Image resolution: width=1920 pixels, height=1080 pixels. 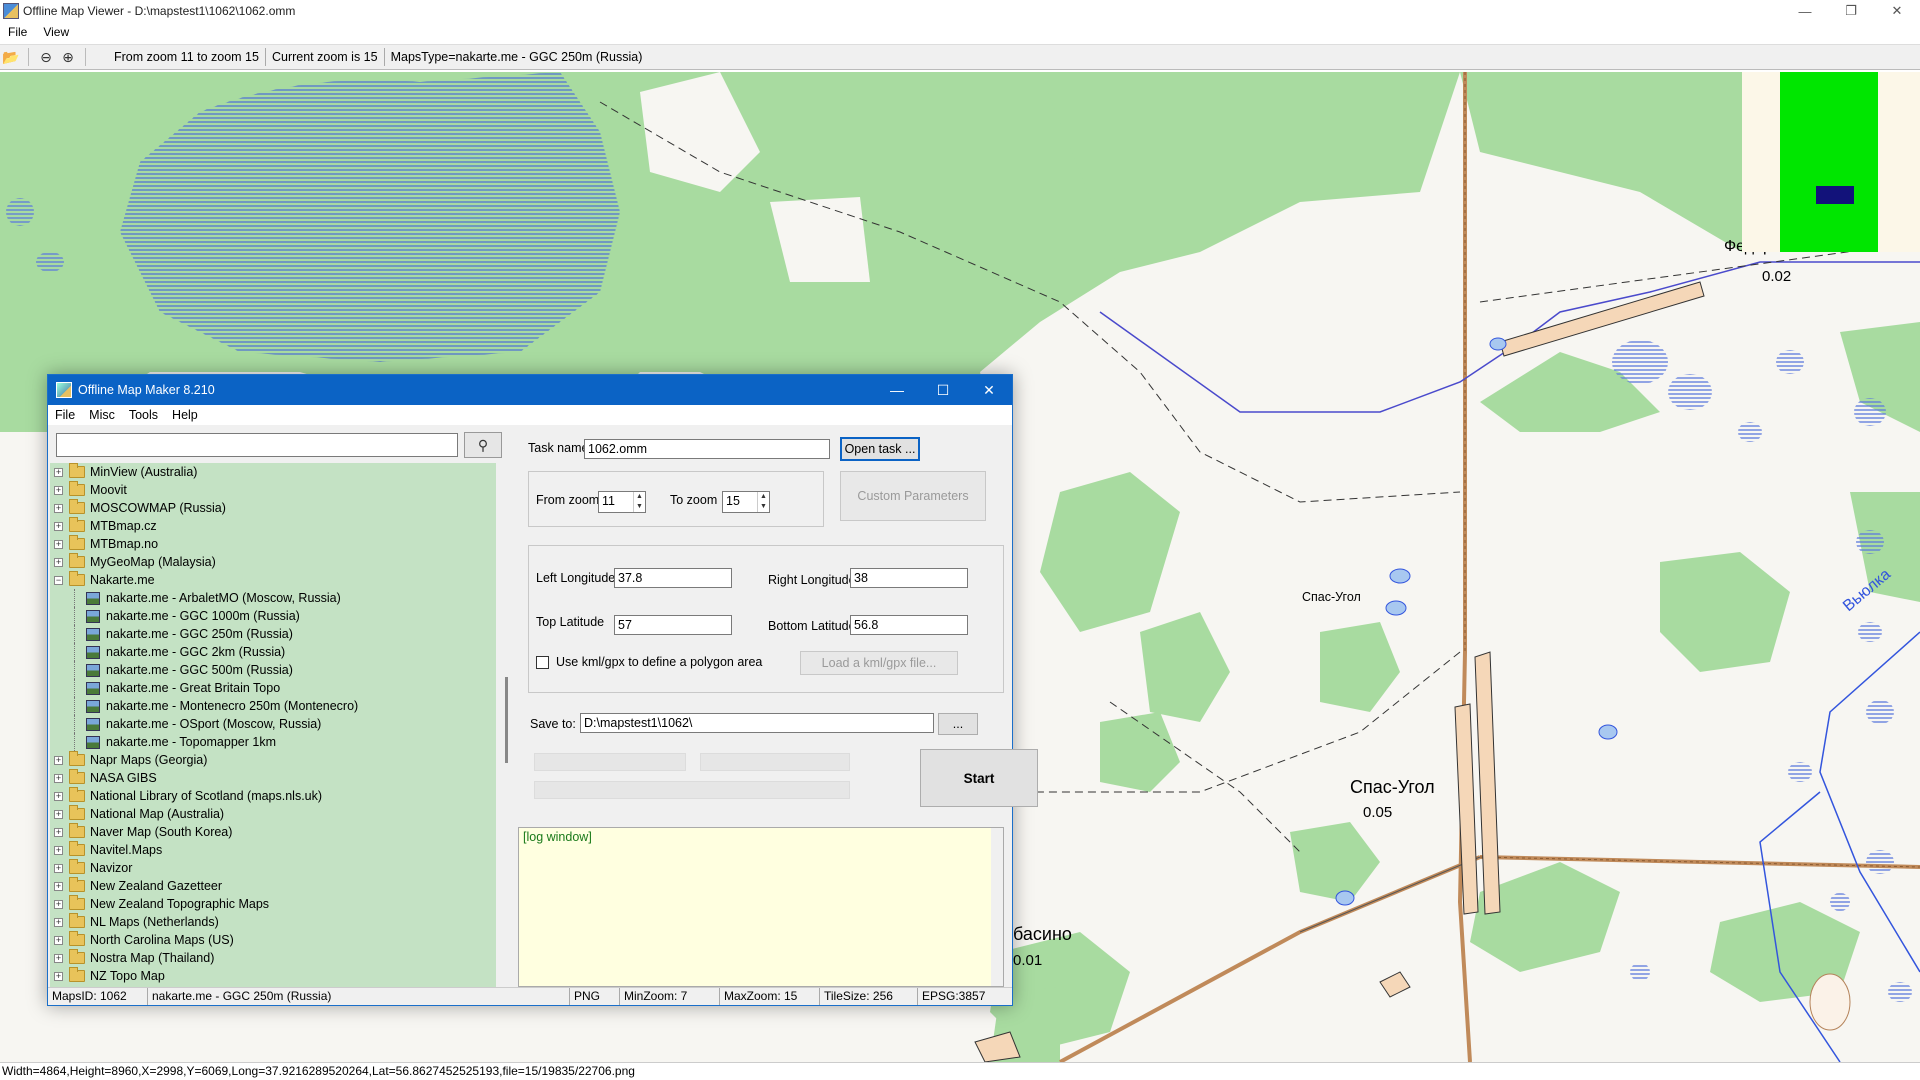 What do you see at coordinates (997, 907) in the screenshot?
I see `log-scrollbar` at bounding box center [997, 907].